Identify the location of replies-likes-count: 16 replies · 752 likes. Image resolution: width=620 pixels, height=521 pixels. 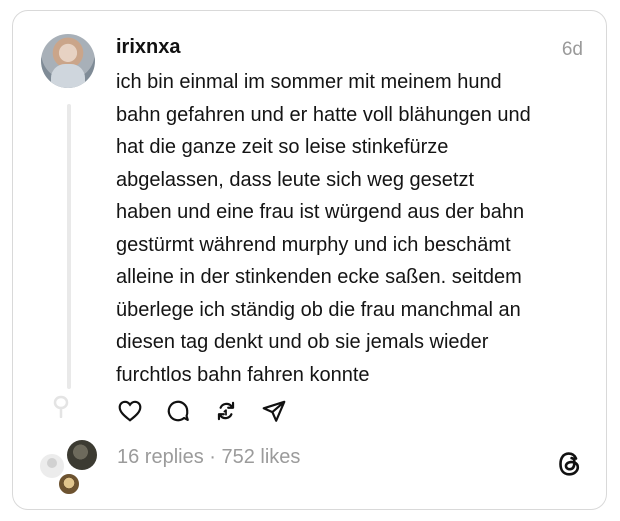
(208, 457).